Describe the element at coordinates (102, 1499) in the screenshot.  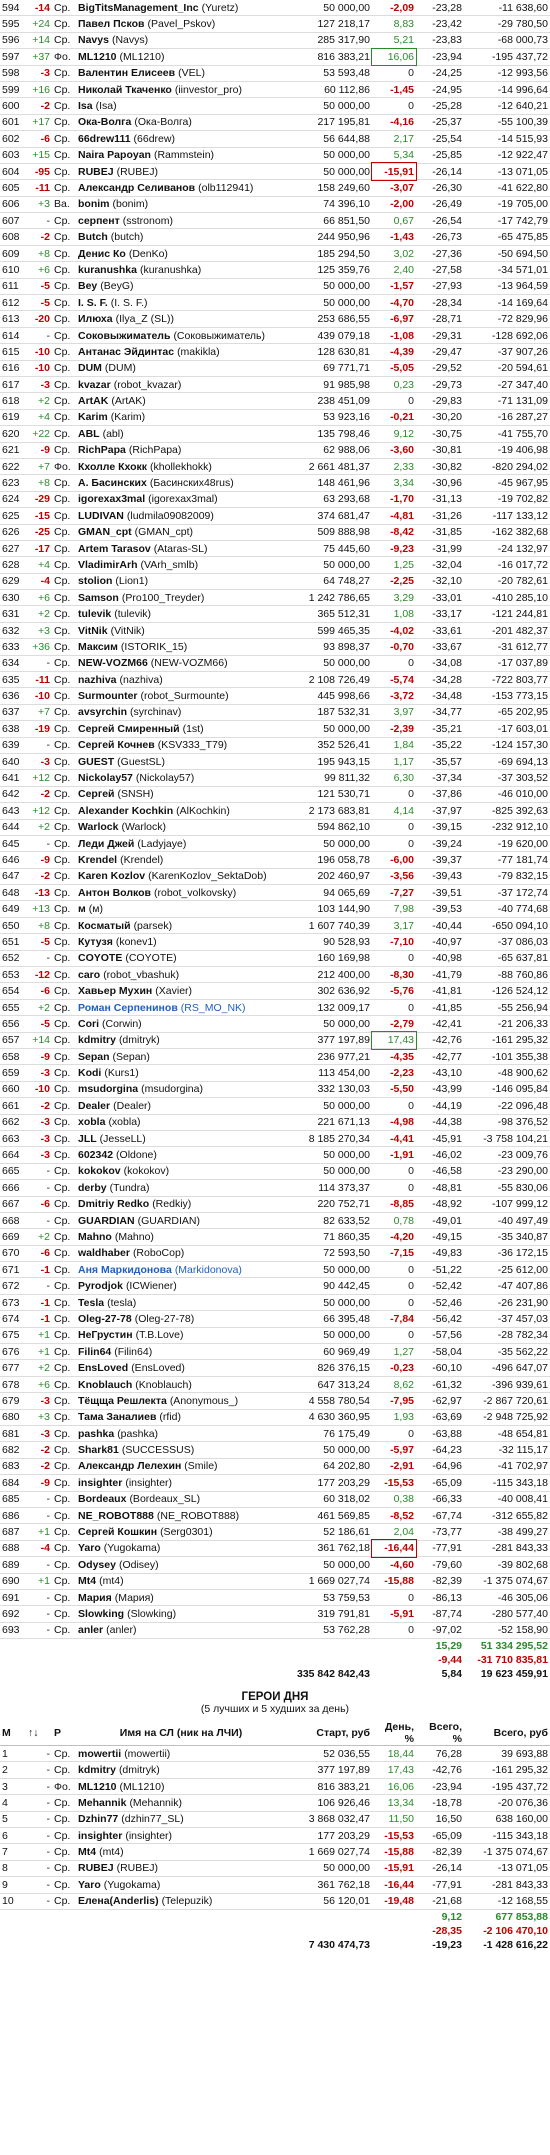
I see `trader-name: Bordeaux` at that location.